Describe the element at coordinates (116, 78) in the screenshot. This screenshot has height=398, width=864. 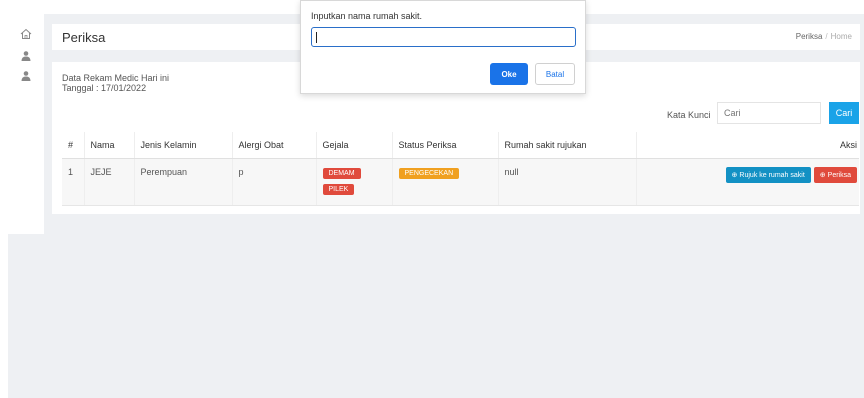
I see `info-title: Data Rekam Medic Hari ini` at that location.